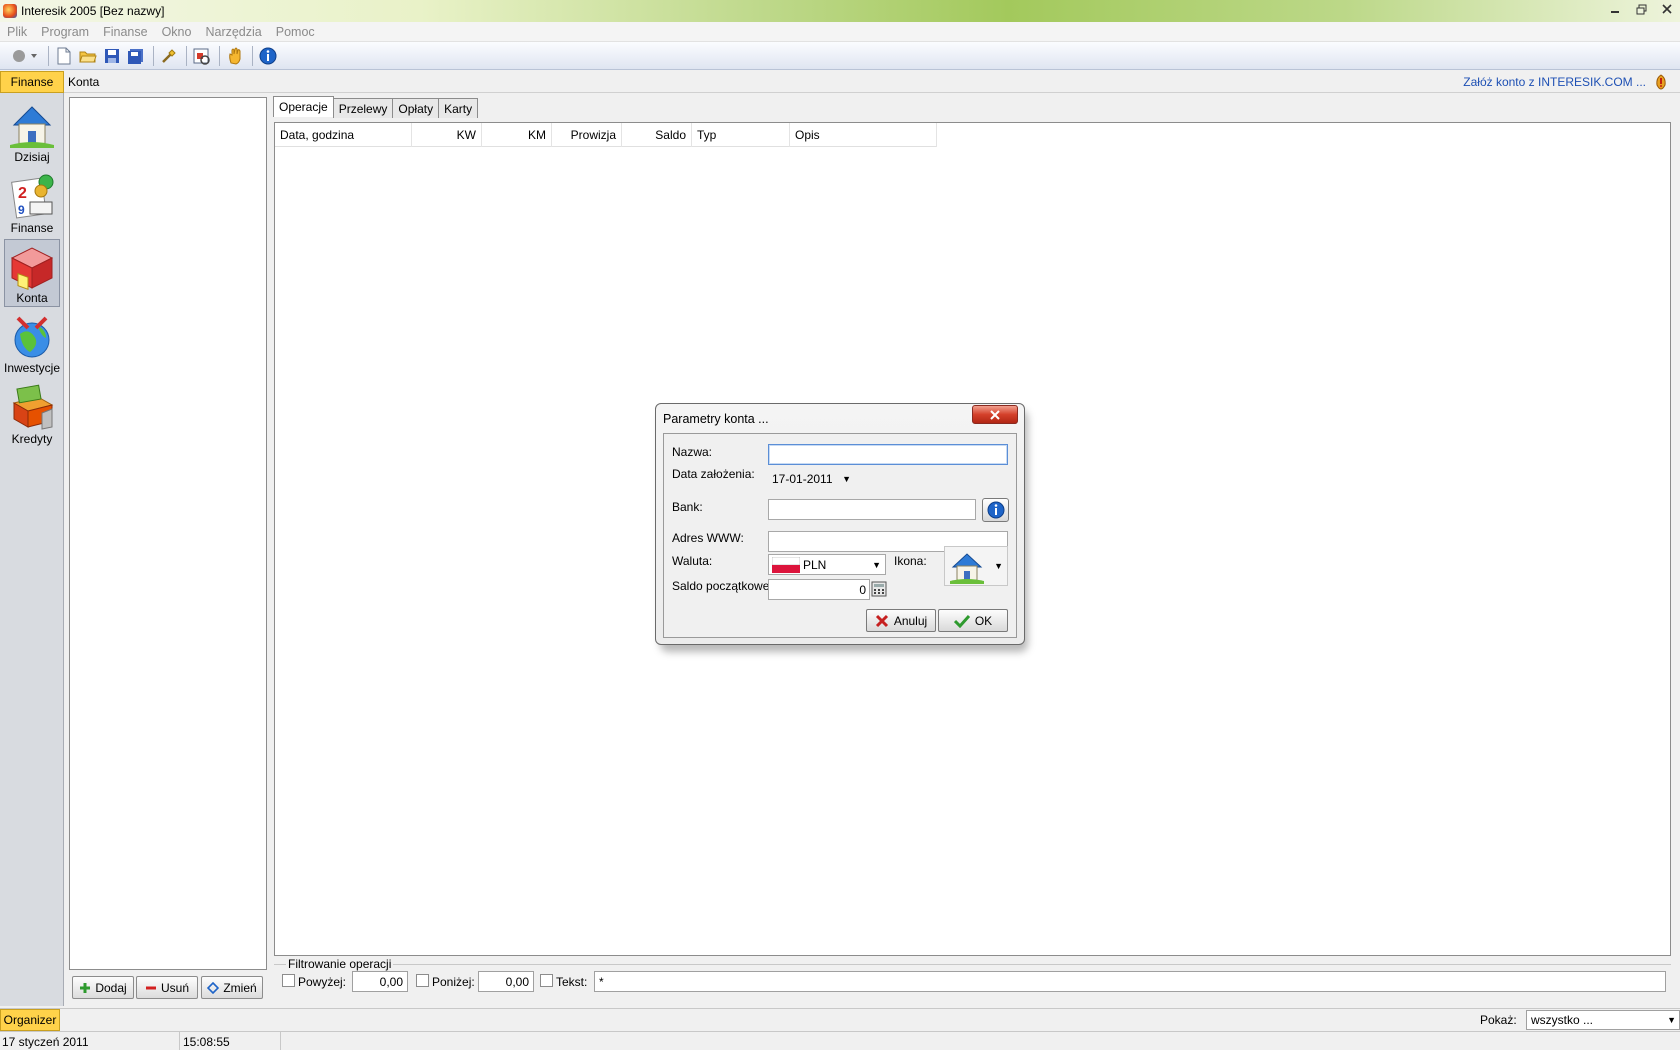  What do you see at coordinates (973, 620) in the screenshot?
I see `ok-button: OK` at bounding box center [973, 620].